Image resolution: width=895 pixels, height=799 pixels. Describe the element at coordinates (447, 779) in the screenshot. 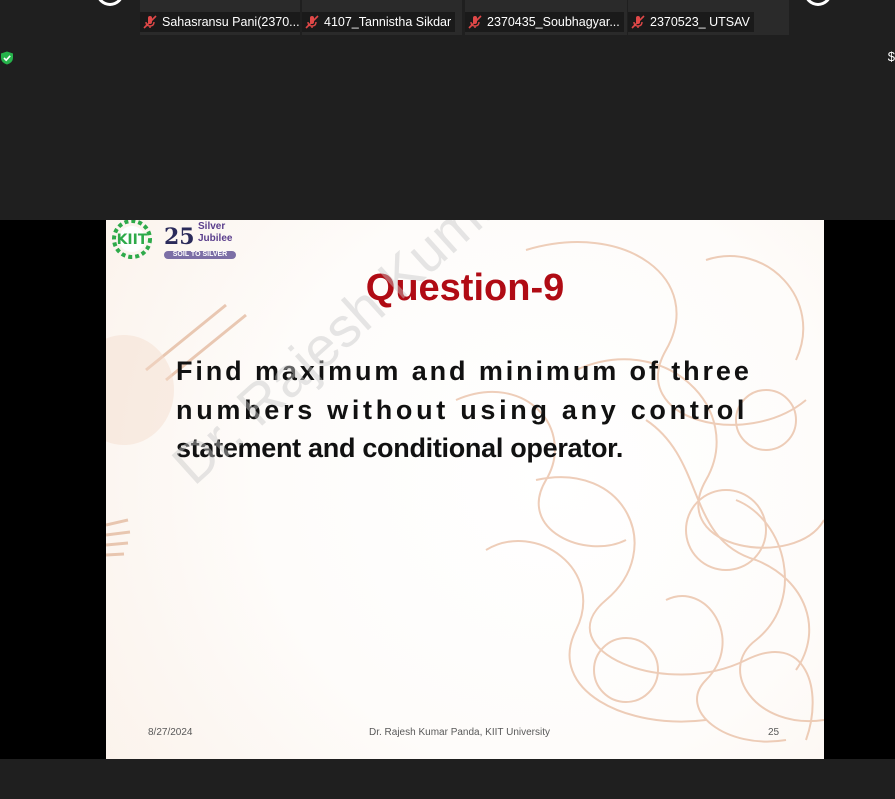

I see `bottom-bar` at that location.